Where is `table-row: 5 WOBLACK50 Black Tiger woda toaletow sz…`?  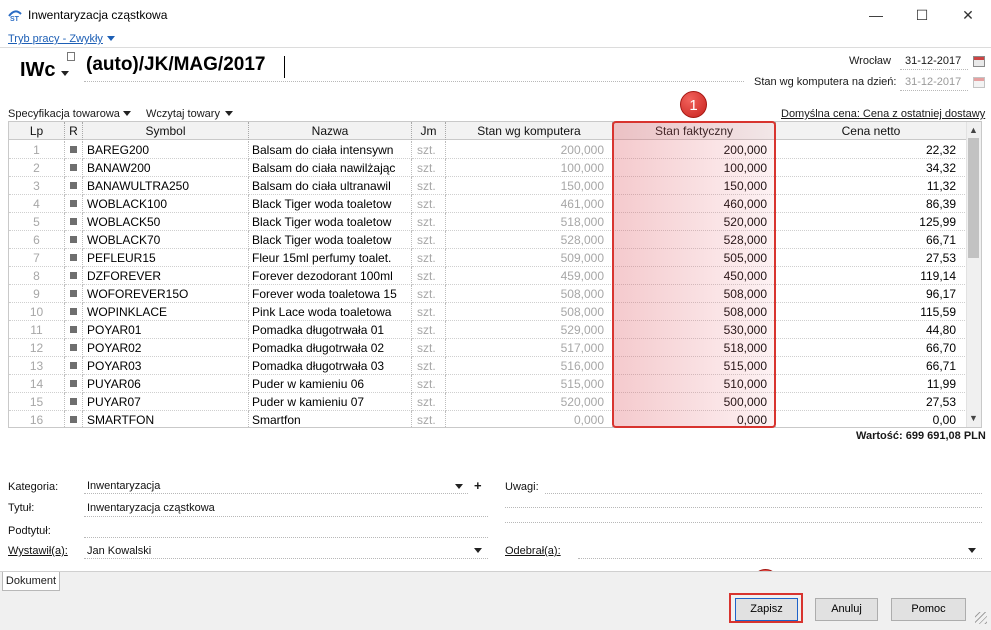 table-row: 5 WOBLACK50 Black Tiger woda toaletow sz… is located at coordinates (488, 222).